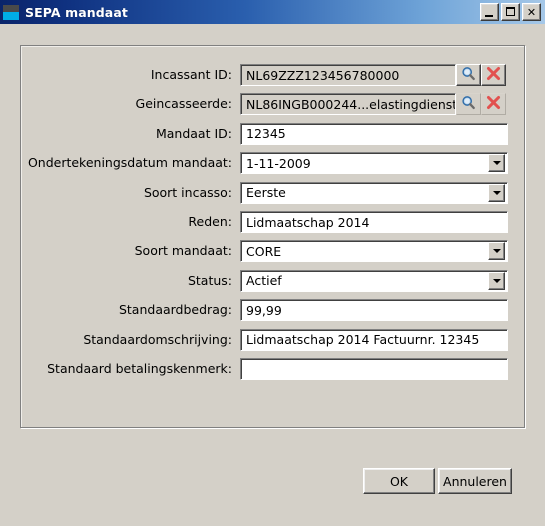  I want to click on form-row: Reden:, so click(265, 222).